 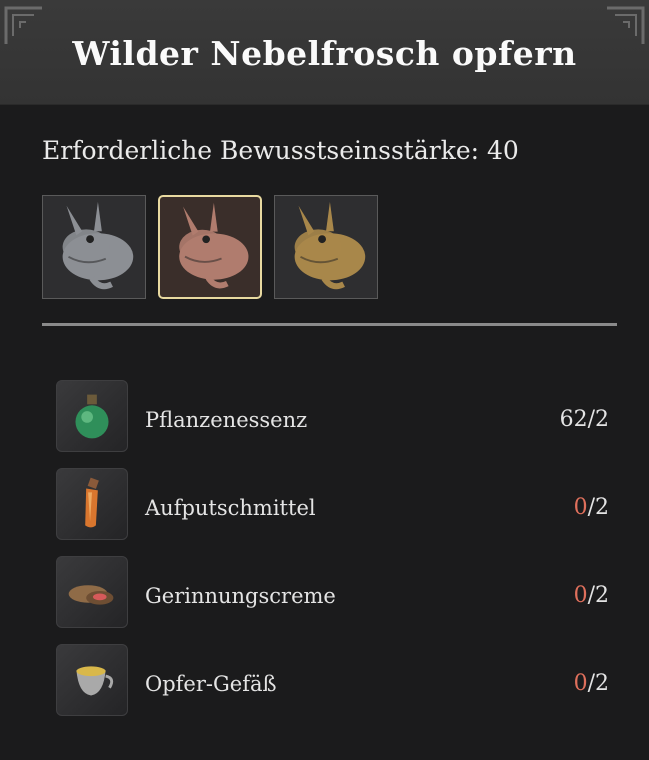 I want to click on cream-tin-icon, so click(x=92, y=592).